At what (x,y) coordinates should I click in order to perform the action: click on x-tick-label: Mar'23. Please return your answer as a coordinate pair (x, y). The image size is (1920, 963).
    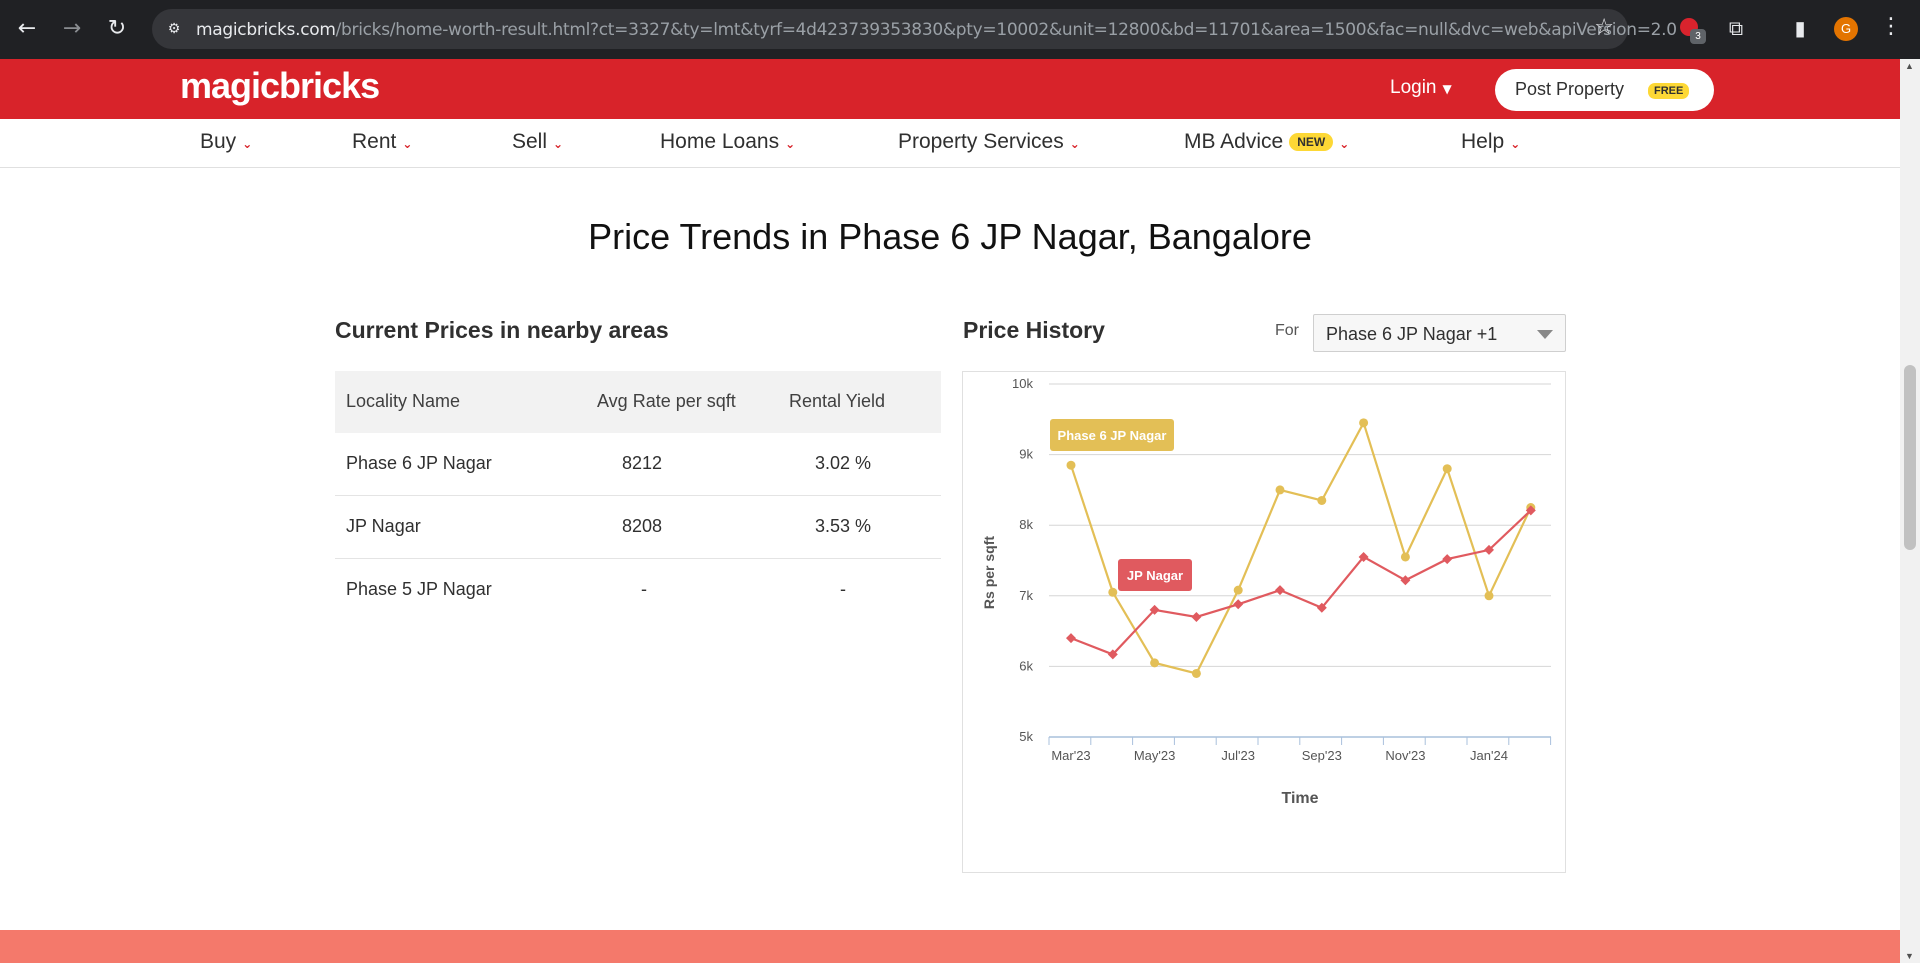
    Looking at the image, I should click on (1070, 755).